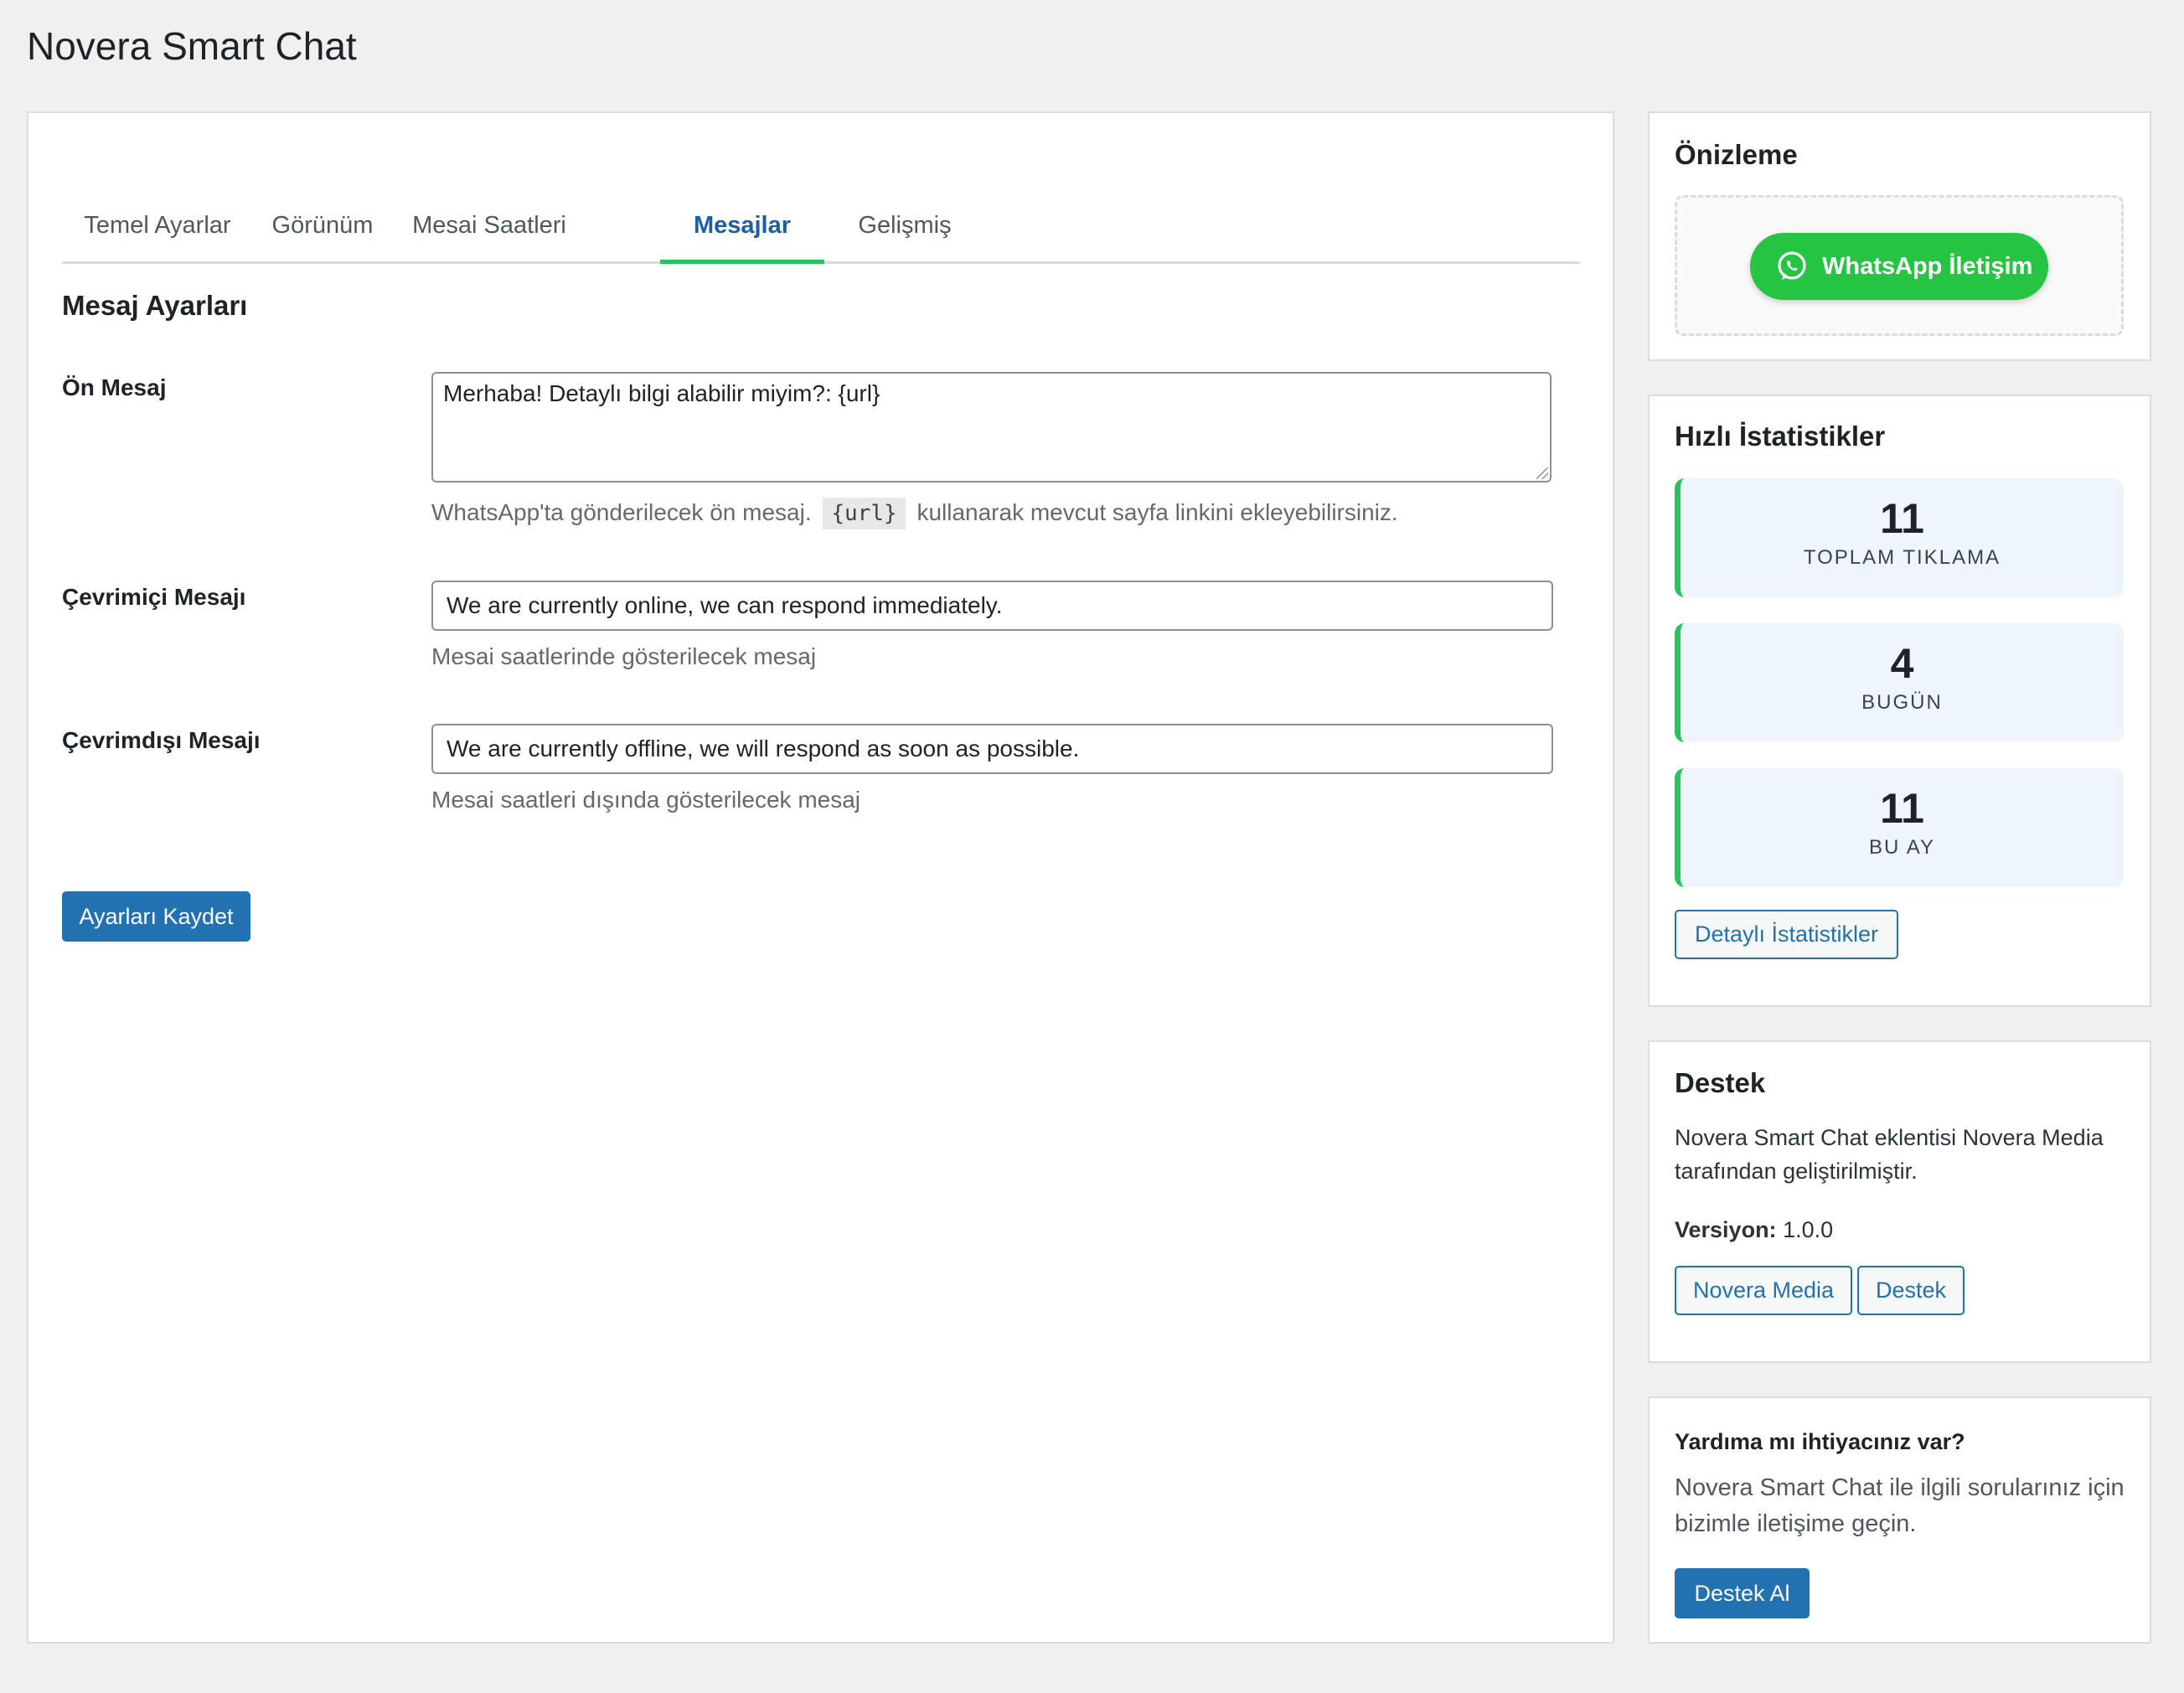 The height and width of the screenshot is (1693, 2184). What do you see at coordinates (157, 225) in the screenshot?
I see `tab-temel-ayarlar: Temel Ayarlar` at bounding box center [157, 225].